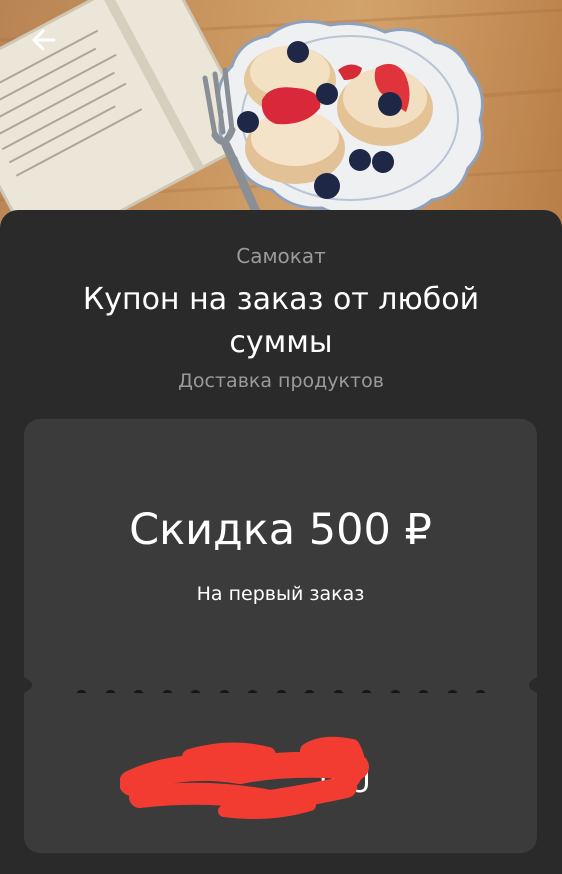 The width and height of the screenshot is (562, 874). I want to click on offer-category: Доставка продуктов, so click(281, 381).